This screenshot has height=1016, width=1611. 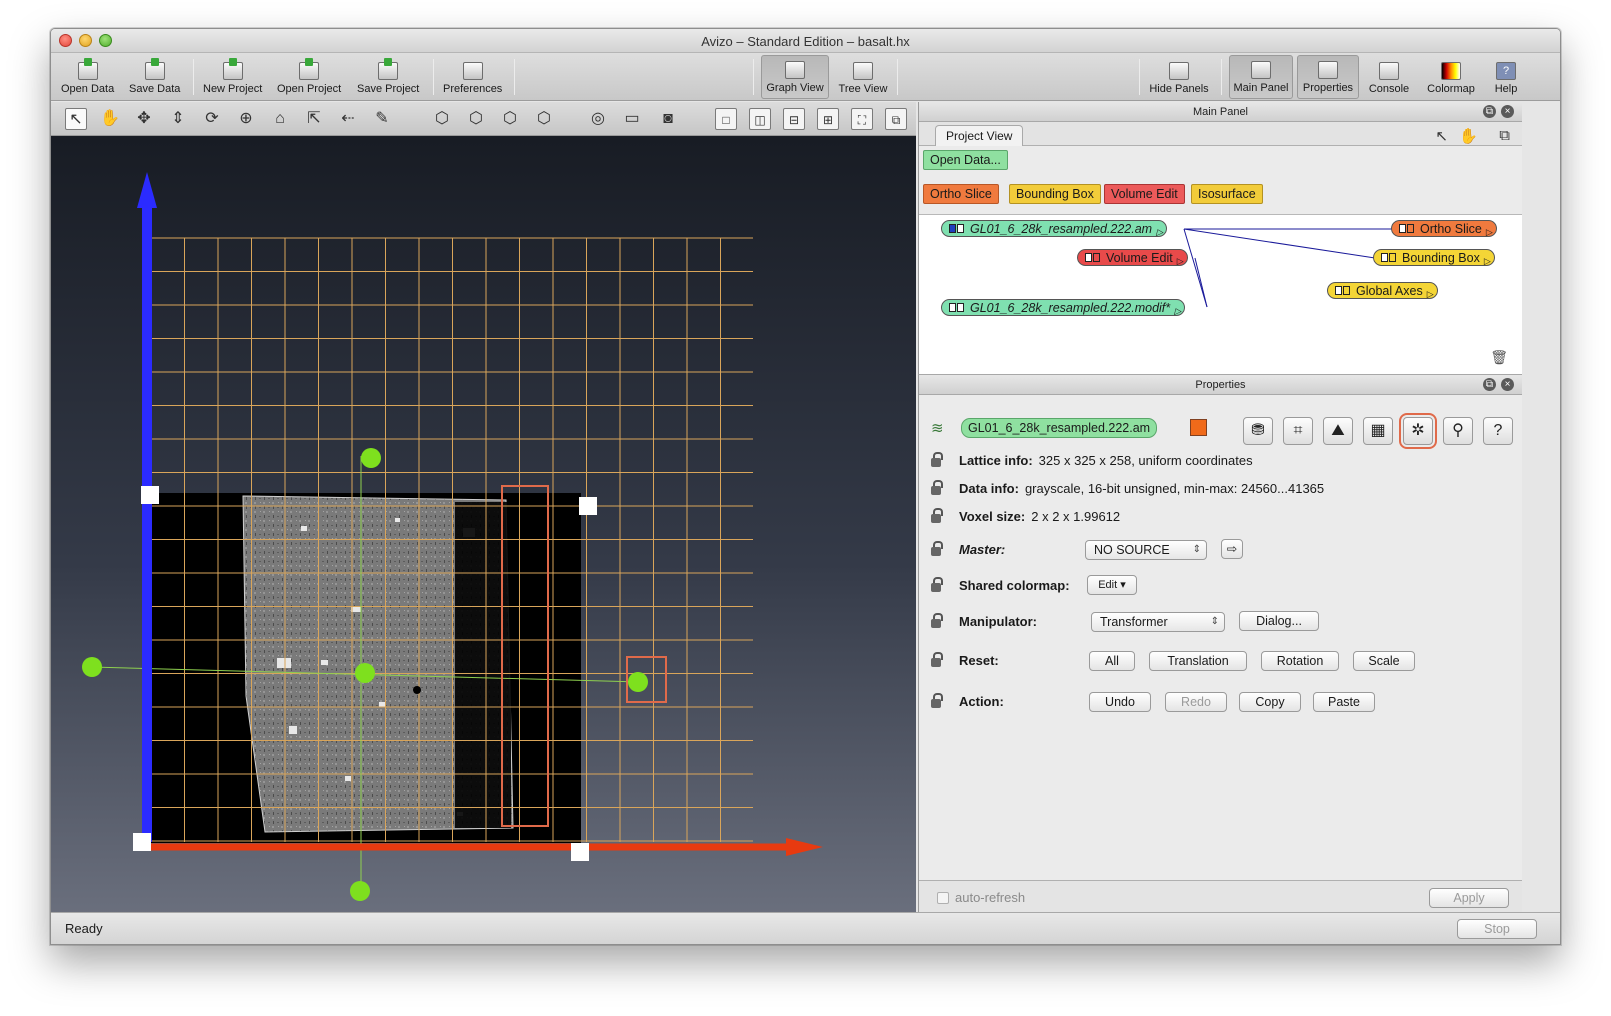 I want to click on view-iso-icon: ⬡, so click(x=544, y=119).